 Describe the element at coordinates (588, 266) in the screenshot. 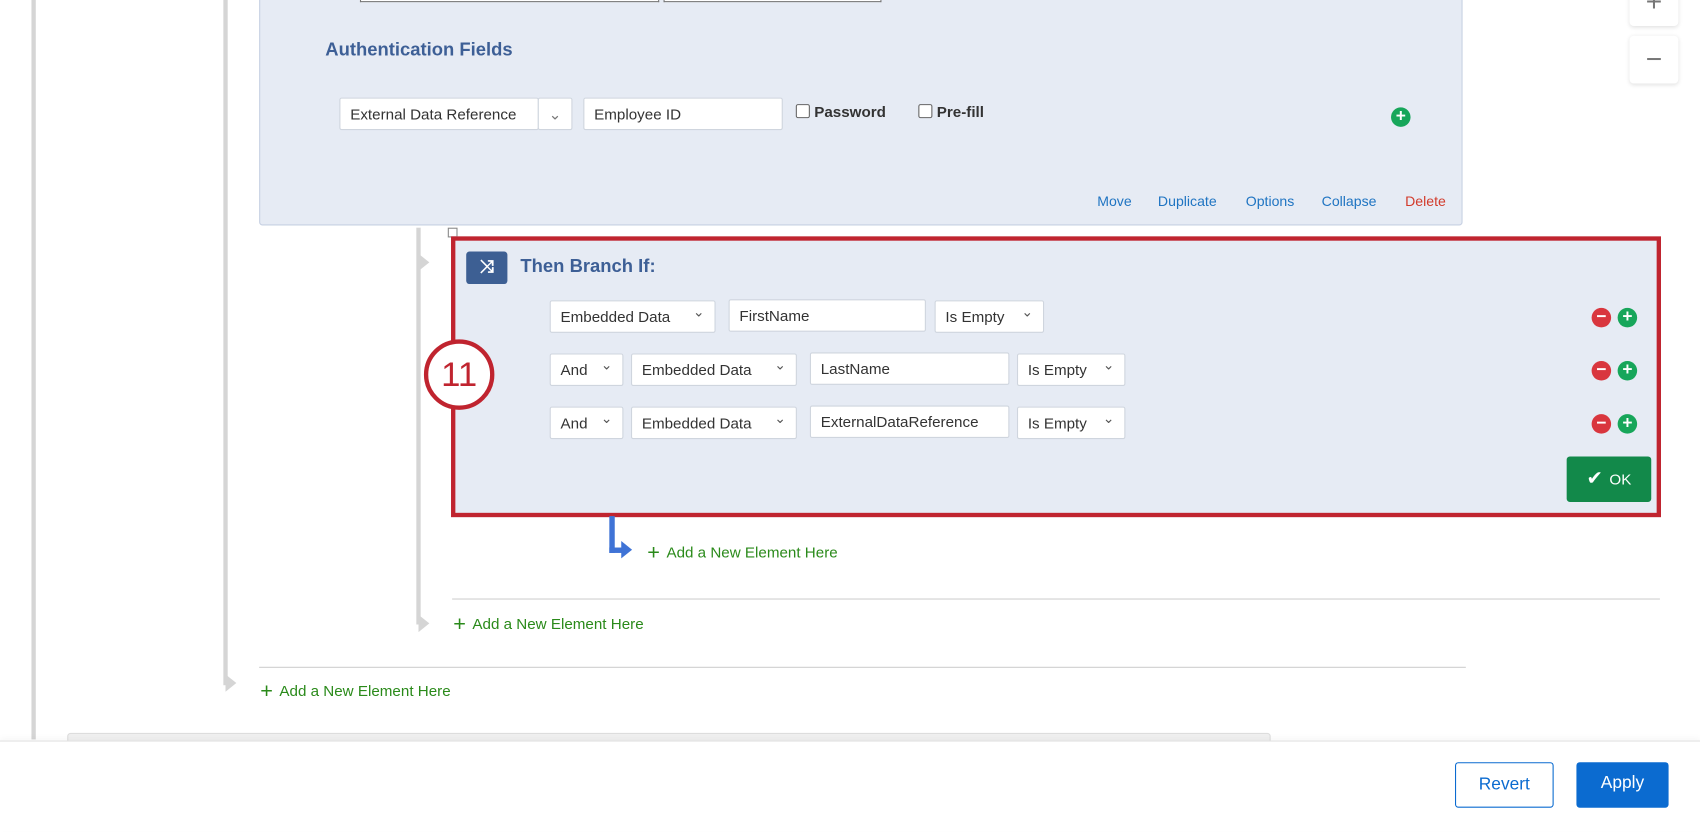

I see `branch-title: Then Branch If:` at that location.